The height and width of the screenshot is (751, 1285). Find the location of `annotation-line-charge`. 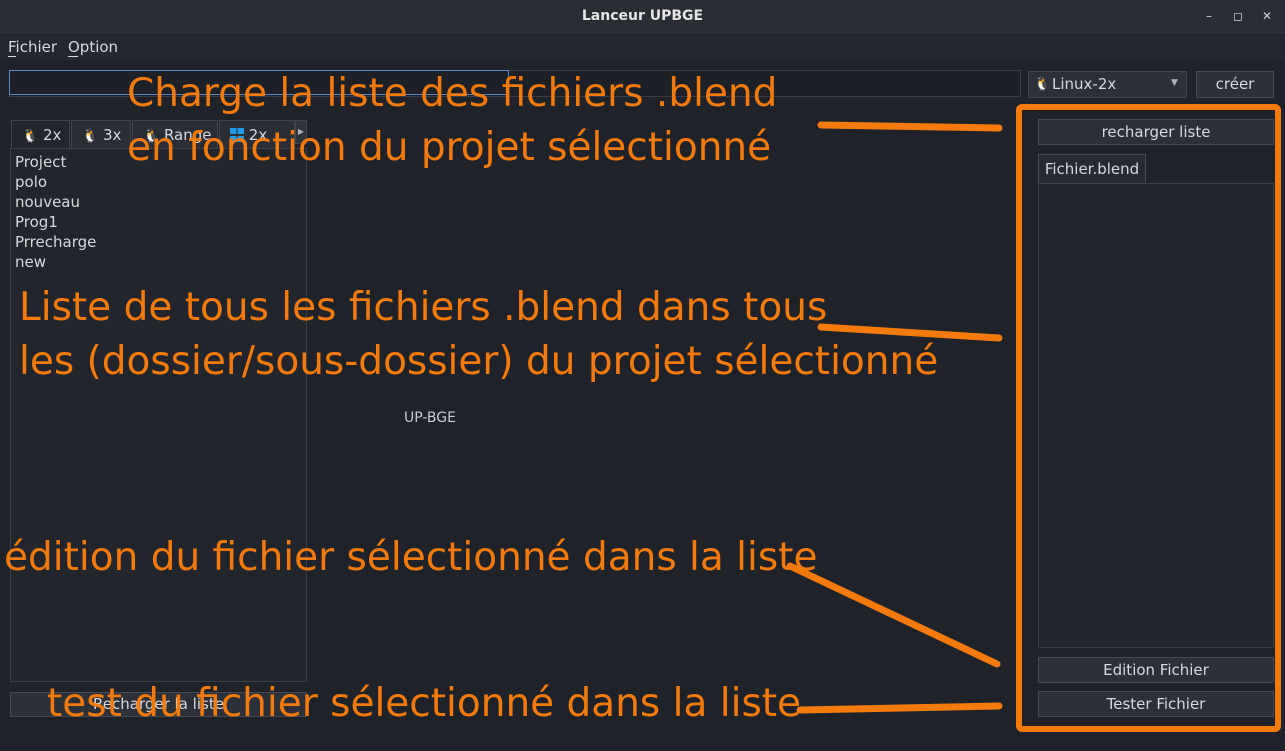

annotation-line-charge is located at coordinates (910, 126).